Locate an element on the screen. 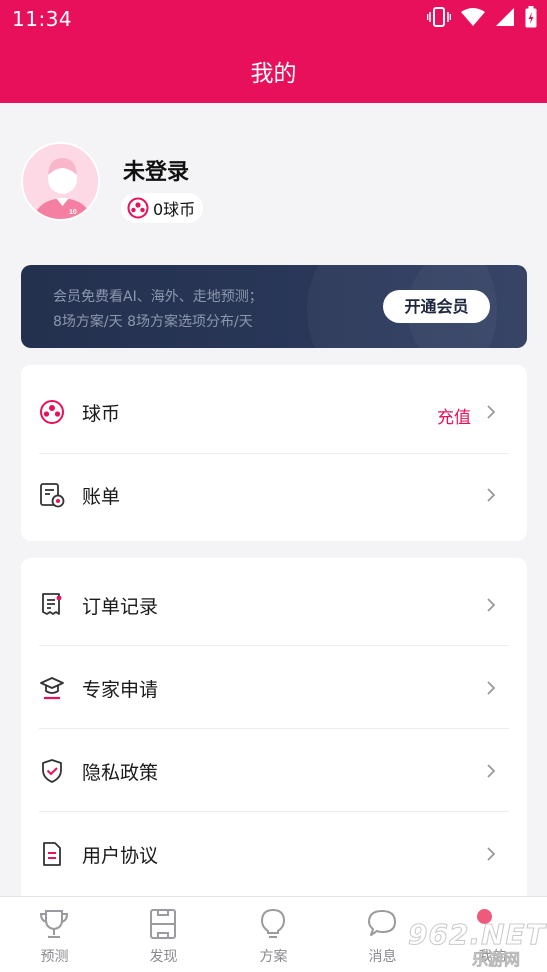 The image size is (547, 972). tab-plans: 方案 is located at coordinates (273, 934).